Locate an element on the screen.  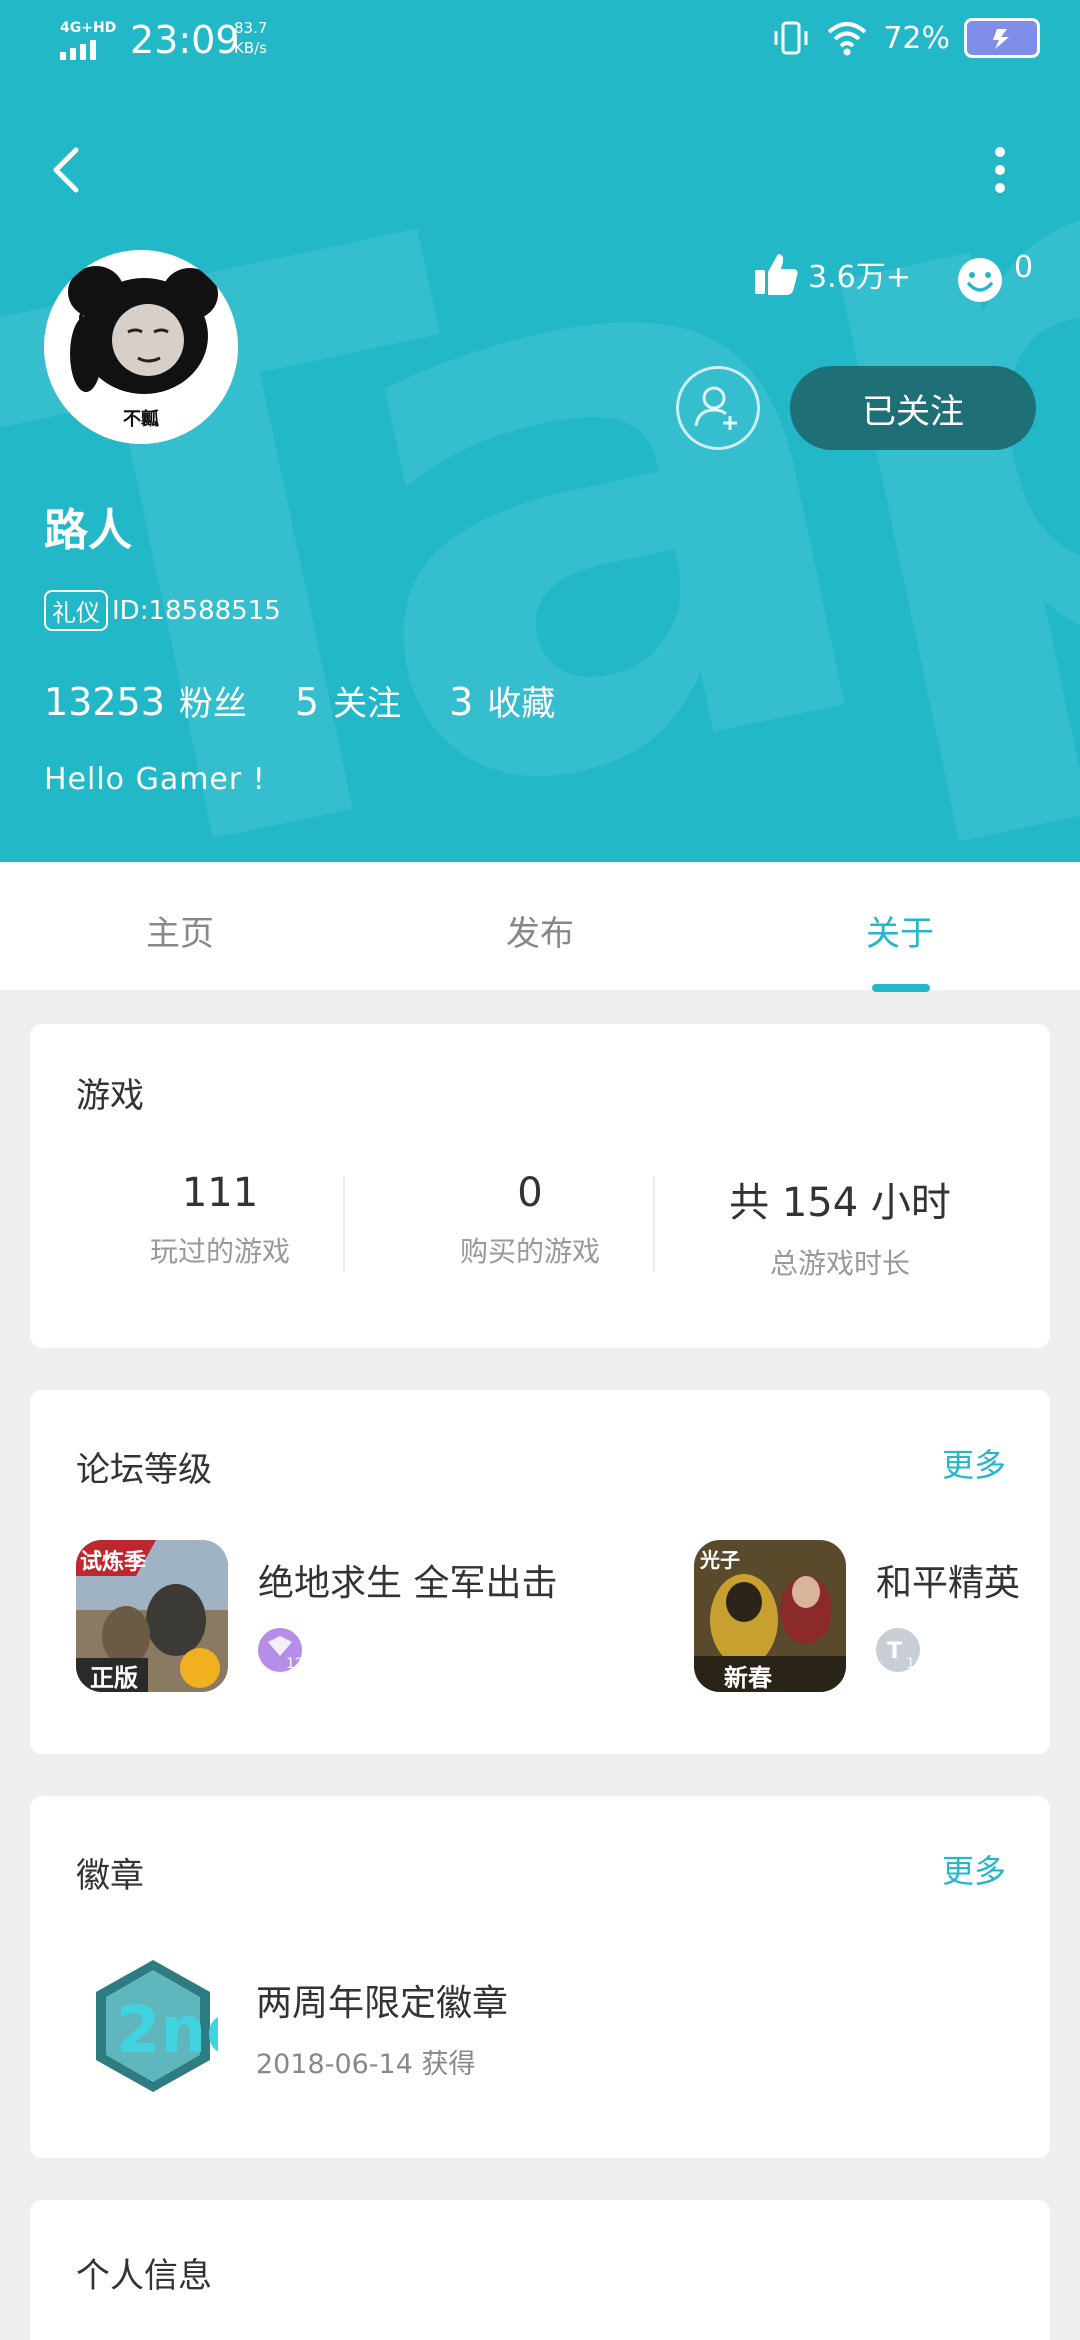
favorites-stat: 3 收藏 is located at coordinates (502, 700).